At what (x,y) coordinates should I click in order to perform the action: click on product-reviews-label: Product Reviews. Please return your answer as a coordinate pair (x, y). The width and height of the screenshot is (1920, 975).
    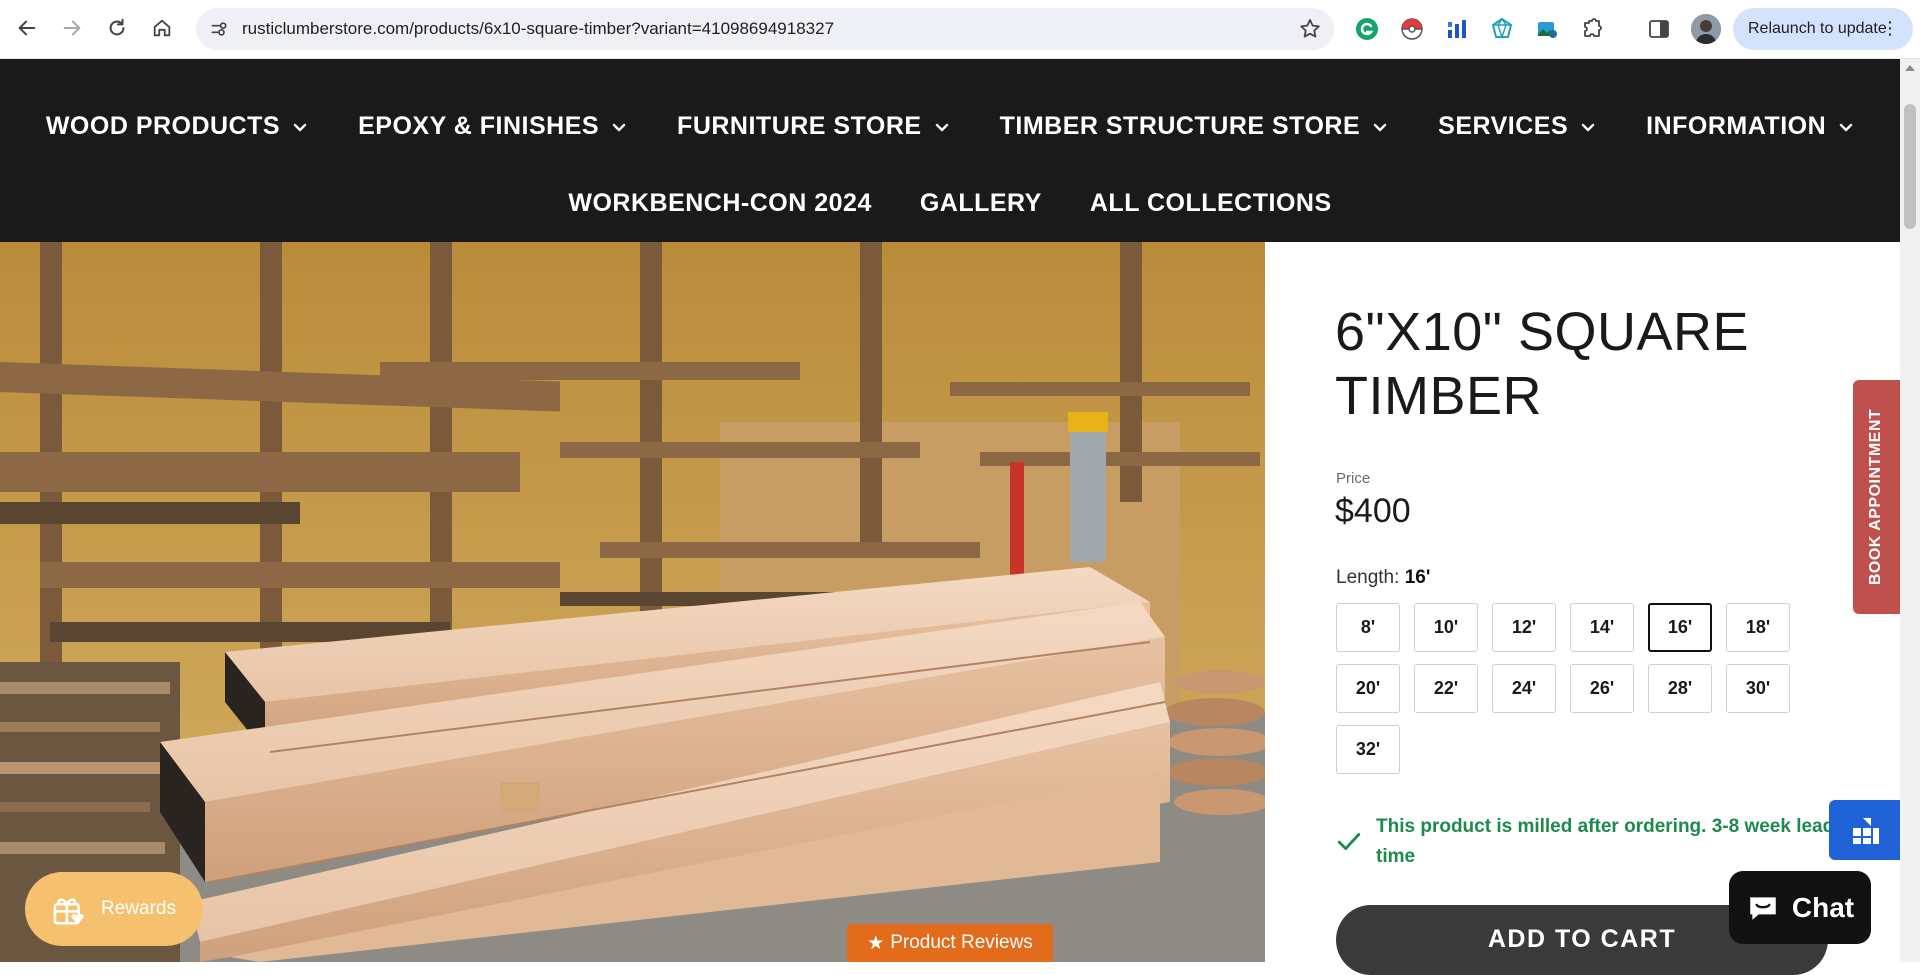
    Looking at the image, I should click on (961, 942).